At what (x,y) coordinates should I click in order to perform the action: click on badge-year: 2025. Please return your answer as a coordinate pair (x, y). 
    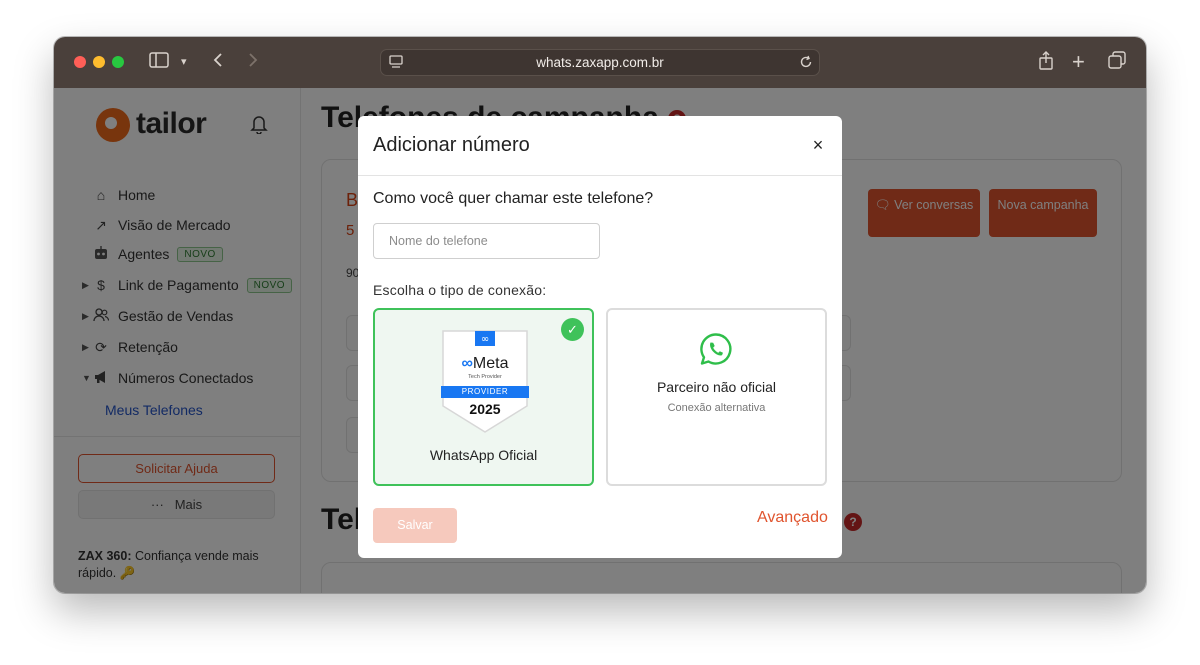
    Looking at the image, I should click on (485, 409).